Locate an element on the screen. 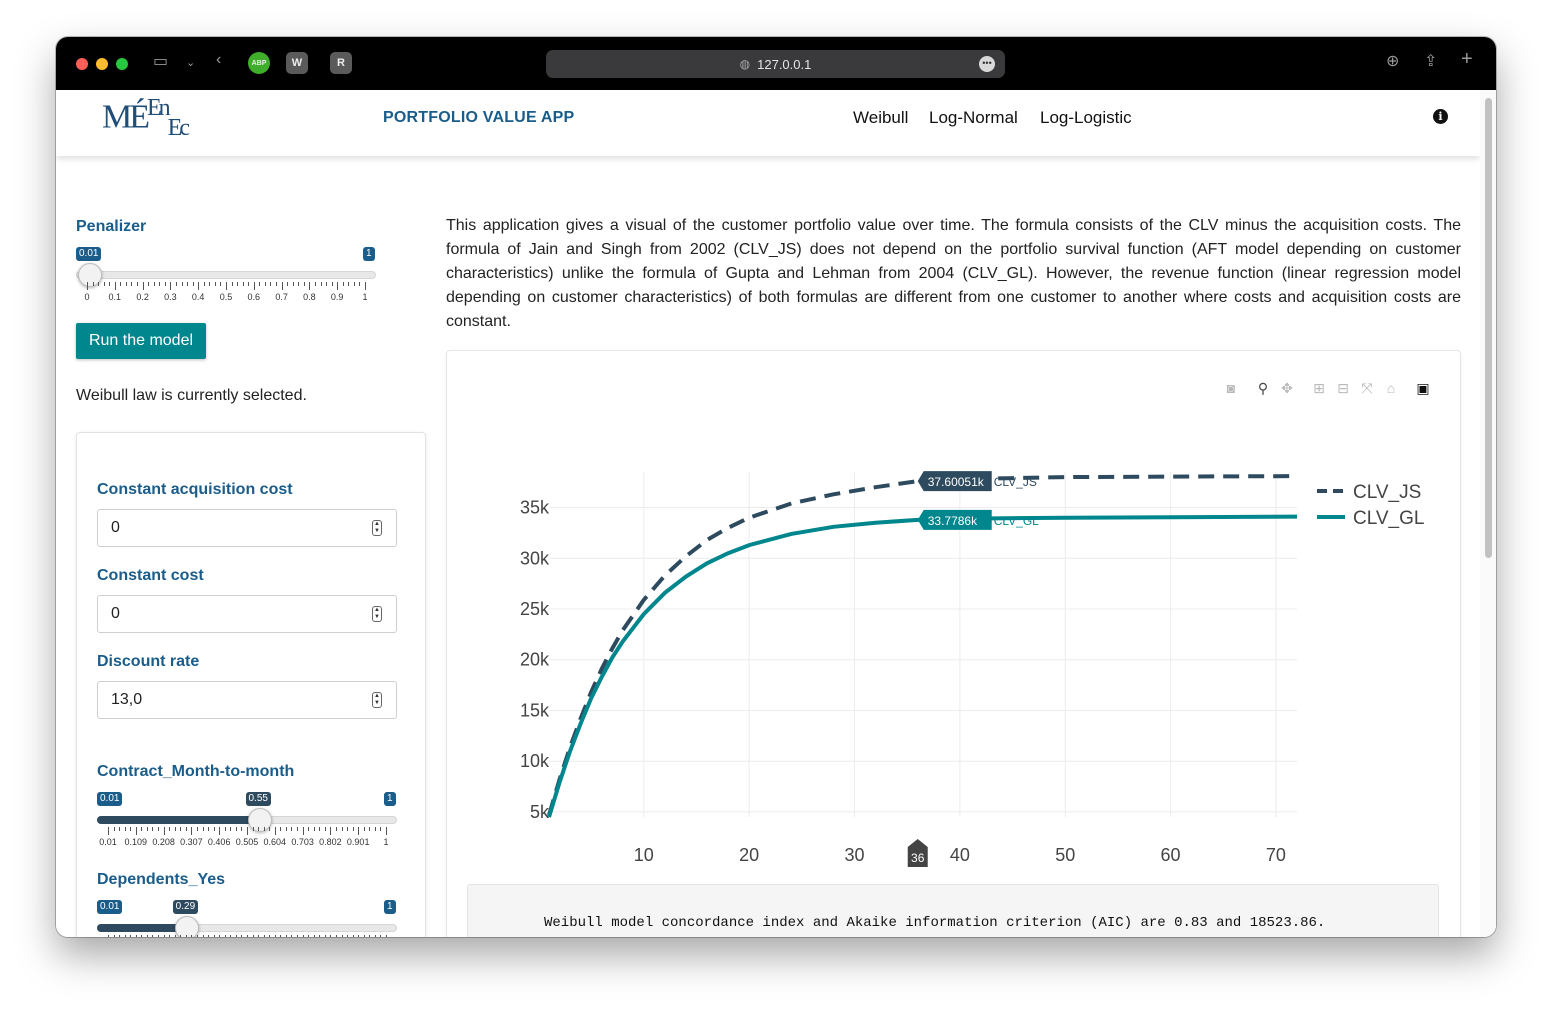 The height and width of the screenshot is (1012, 1552). info-icon: i is located at coordinates (1440, 116).